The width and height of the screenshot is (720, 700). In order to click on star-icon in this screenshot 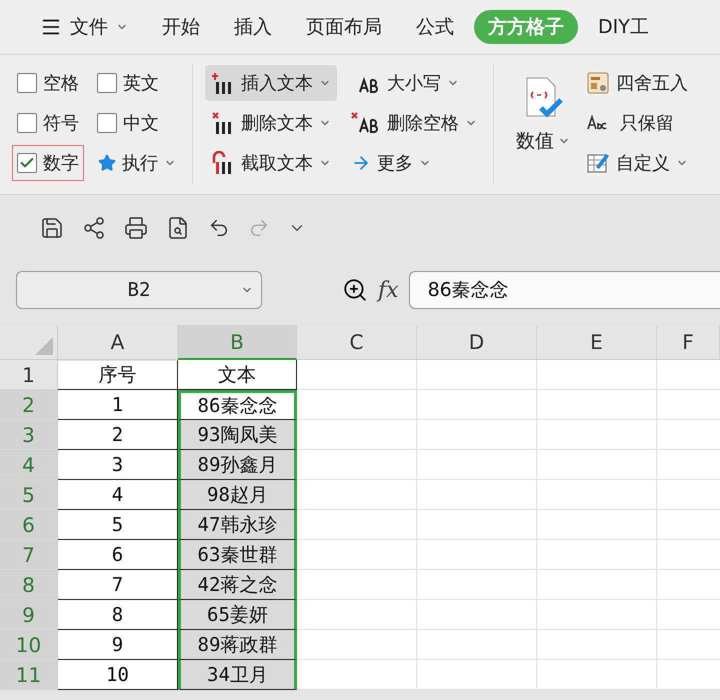, I will do `click(107, 163)`.